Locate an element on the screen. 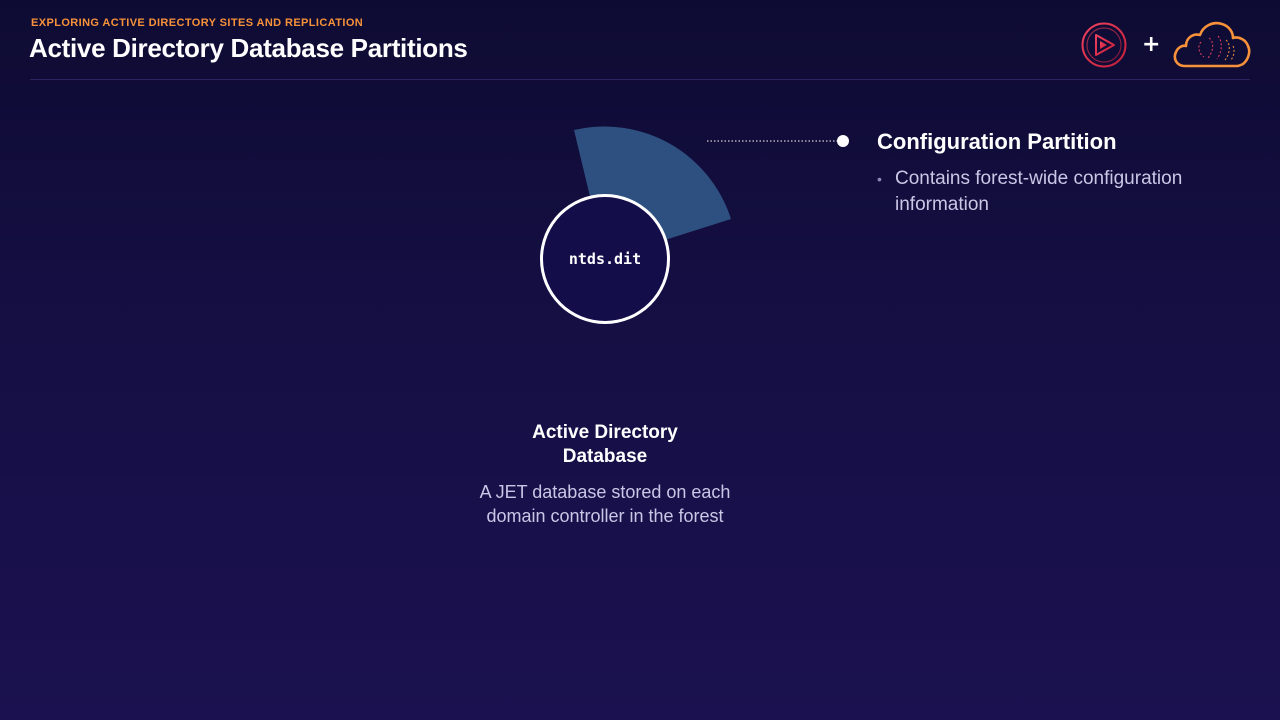 This screenshot has height=720, width=1280. connector-dot is located at coordinates (843, 141).